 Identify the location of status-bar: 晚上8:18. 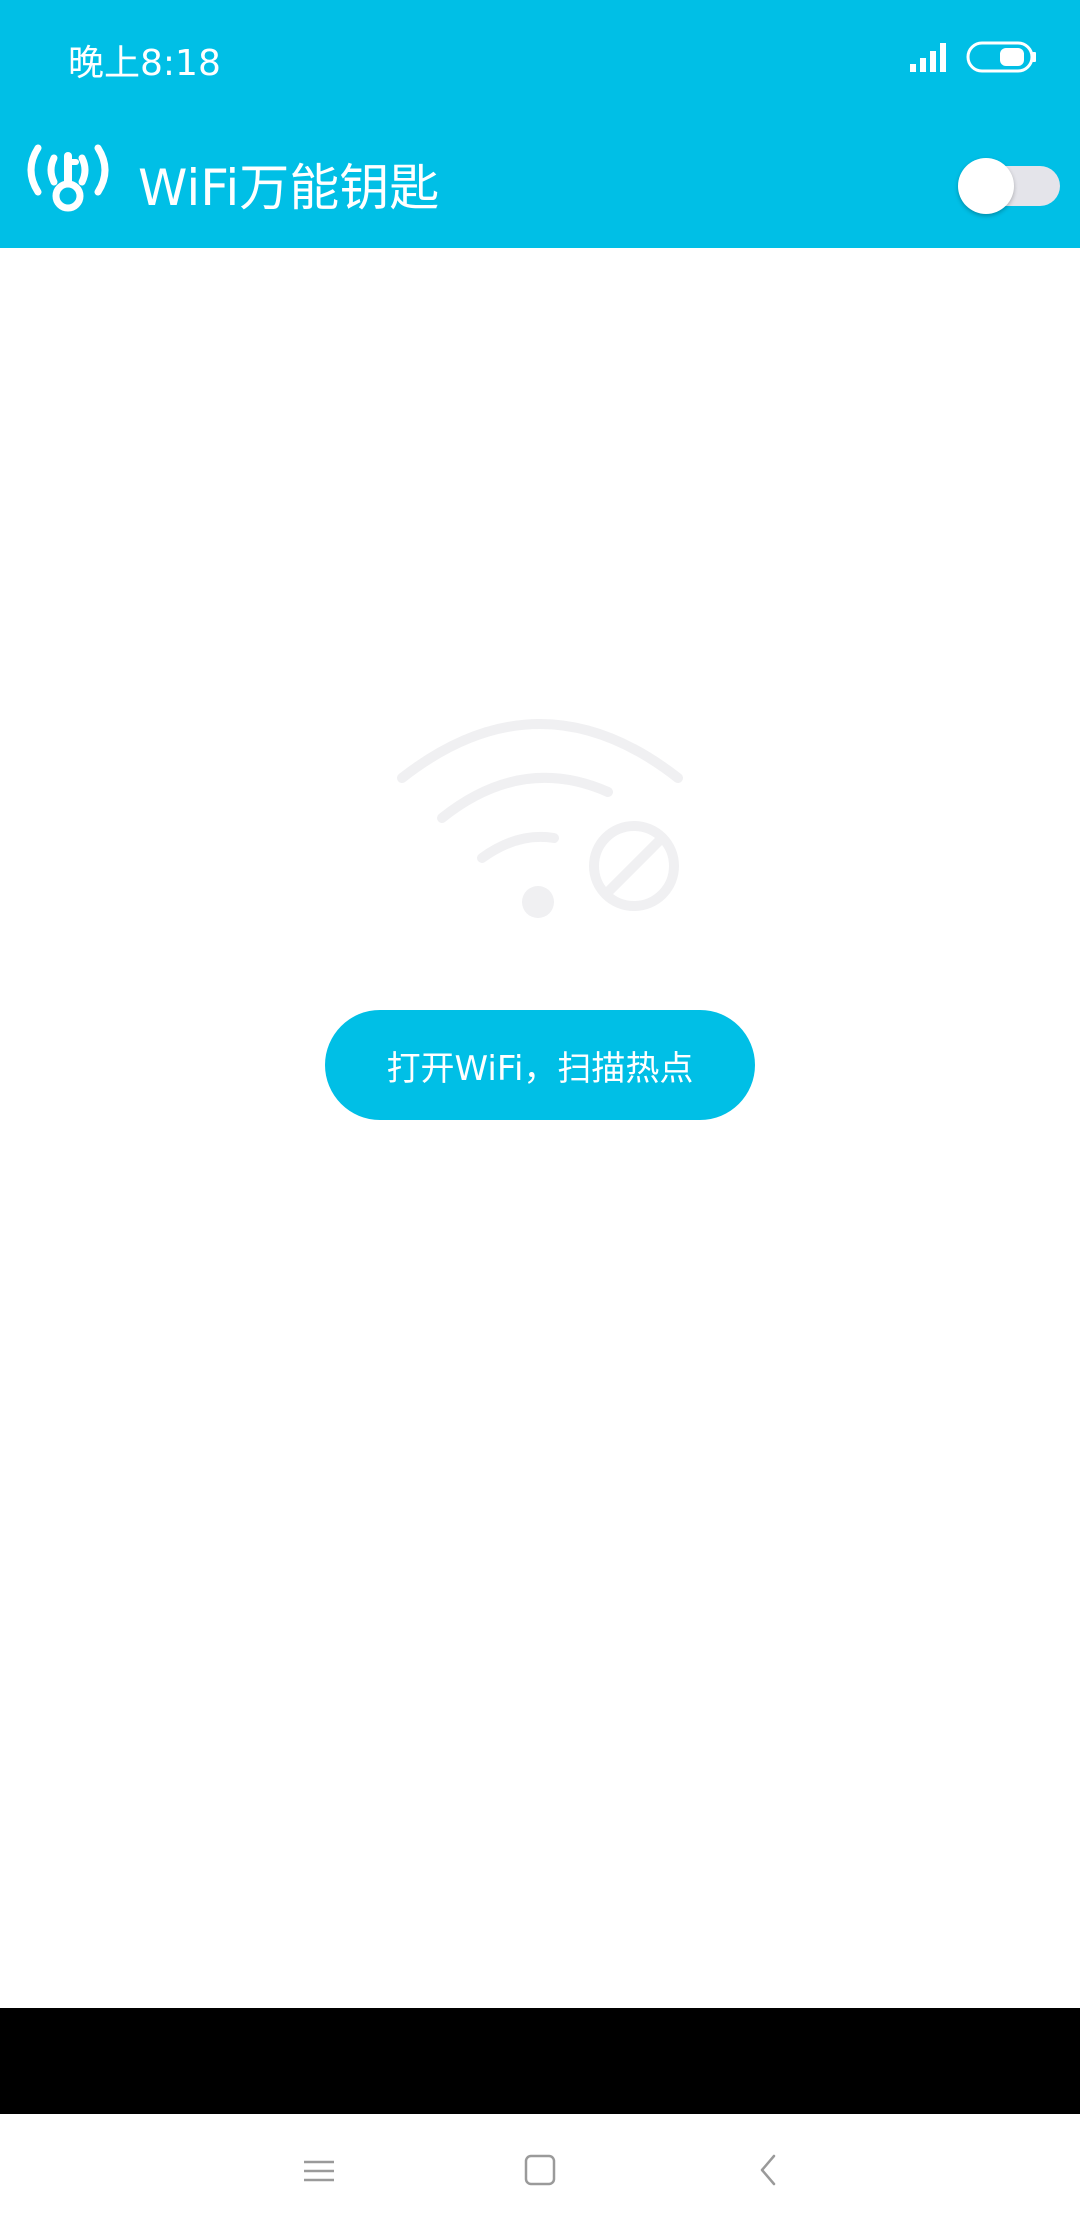
(540, 59).